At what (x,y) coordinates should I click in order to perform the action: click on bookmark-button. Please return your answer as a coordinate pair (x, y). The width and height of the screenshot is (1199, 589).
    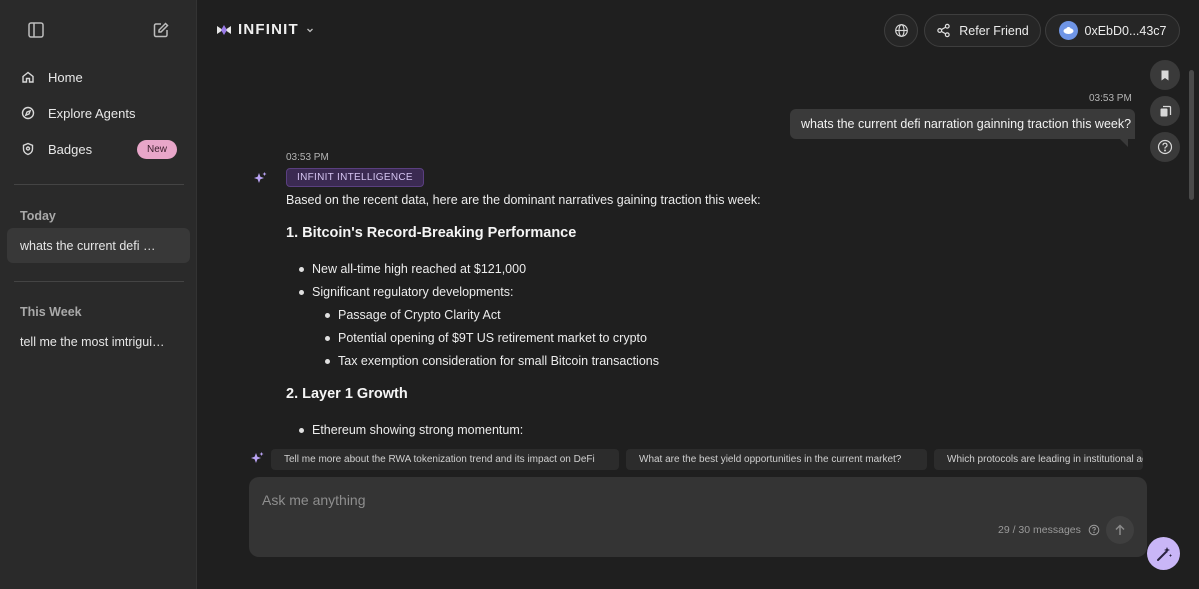
    Looking at the image, I should click on (1165, 75).